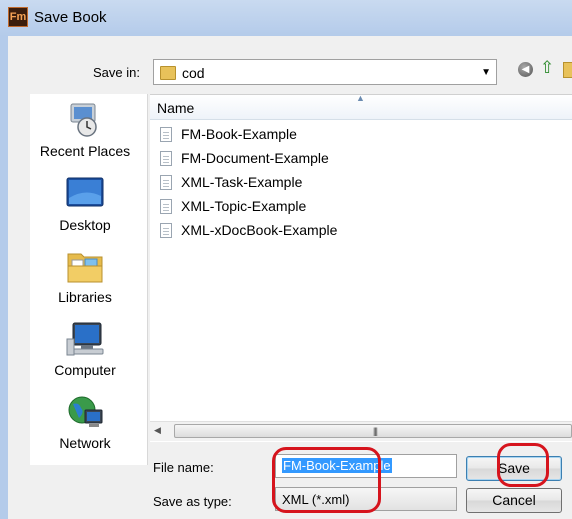 Image resolution: width=572 pixels, height=519 pixels. What do you see at coordinates (375, 431) in the screenshot?
I see `grip-icon: |||` at bounding box center [375, 431].